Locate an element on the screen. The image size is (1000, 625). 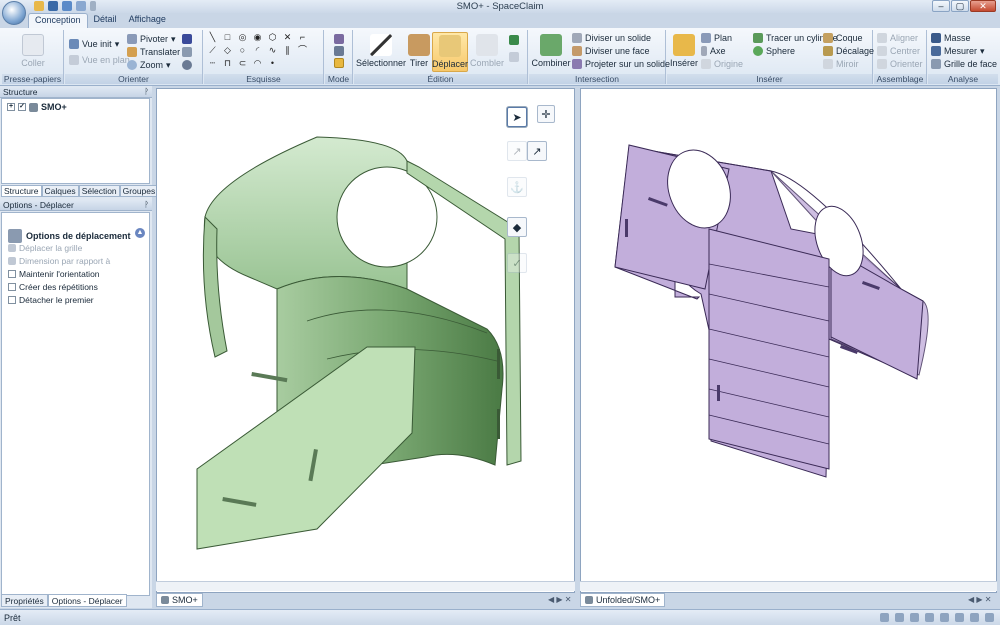
shell-button: Coque is located at coordinates (843, 38).